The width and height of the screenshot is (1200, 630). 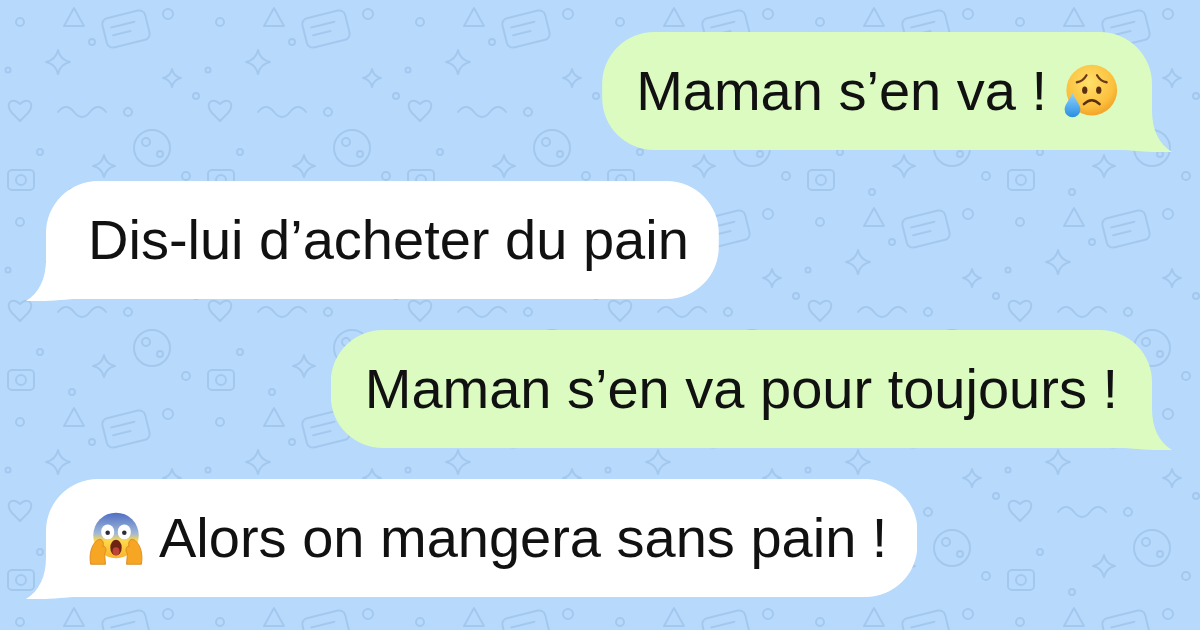 I want to click on message-text: Maman s’en va !, so click(x=841, y=91).